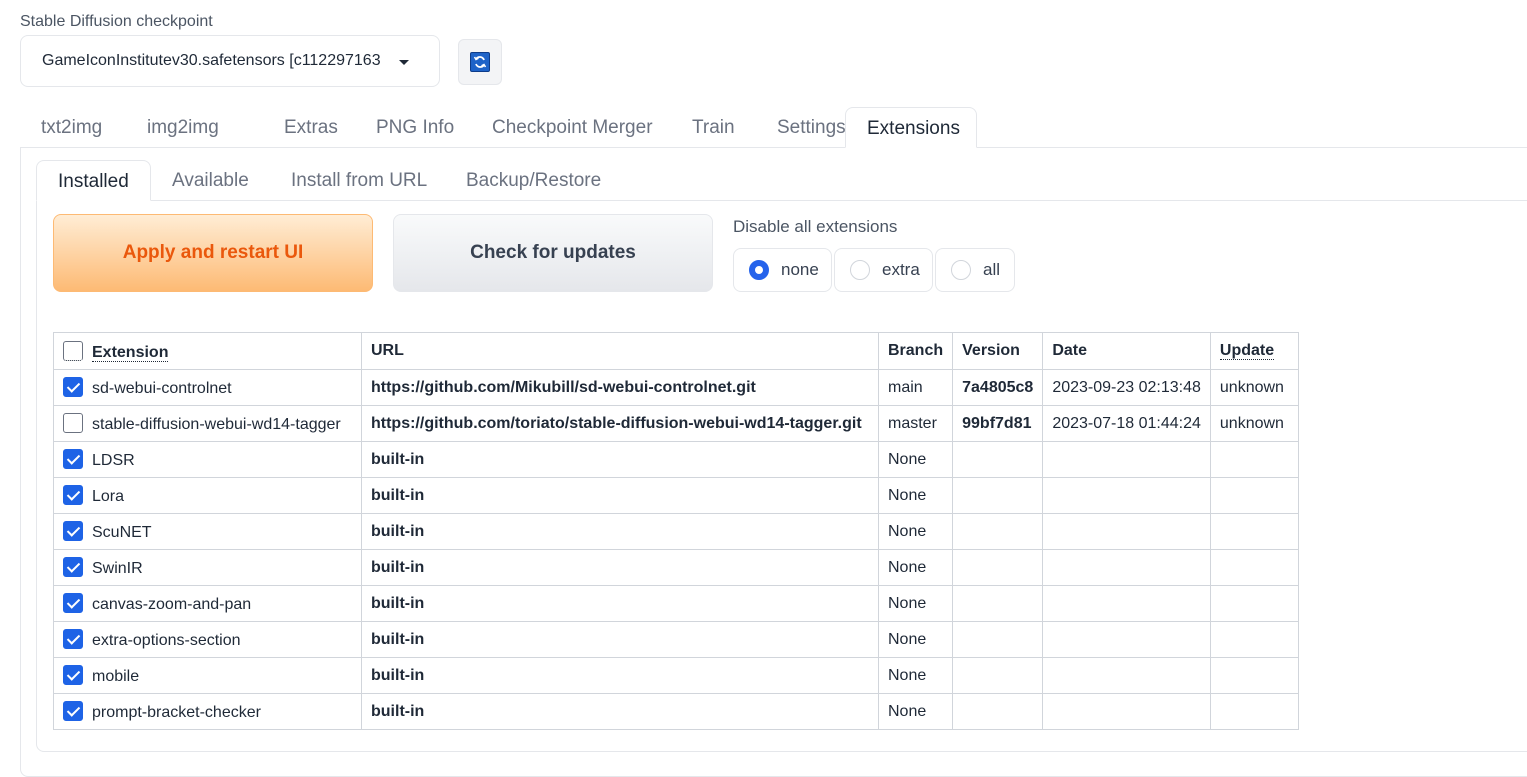  What do you see at coordinates (883, 270) in the screenshot?
I see `radio-extra: extra` at bounding box center [883, 270].